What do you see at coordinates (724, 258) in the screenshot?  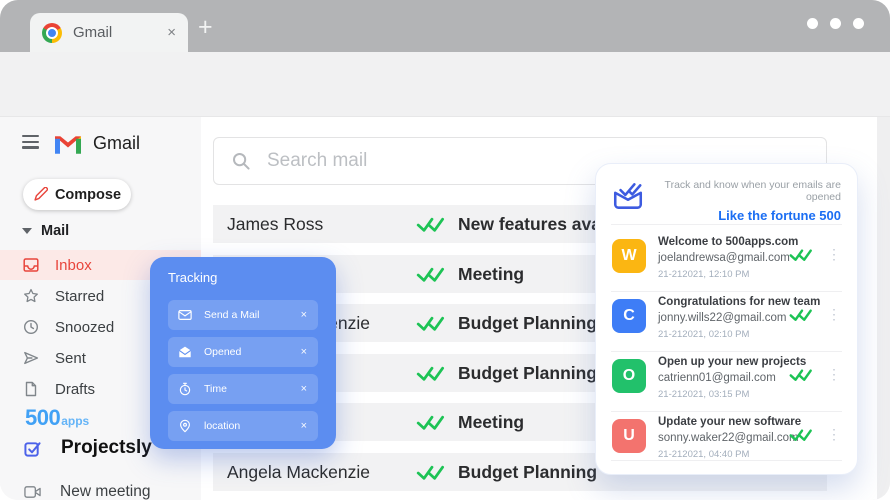 I see `tracked-email: joelandrewsa@gmail.com` at bounding box center [724, 258].